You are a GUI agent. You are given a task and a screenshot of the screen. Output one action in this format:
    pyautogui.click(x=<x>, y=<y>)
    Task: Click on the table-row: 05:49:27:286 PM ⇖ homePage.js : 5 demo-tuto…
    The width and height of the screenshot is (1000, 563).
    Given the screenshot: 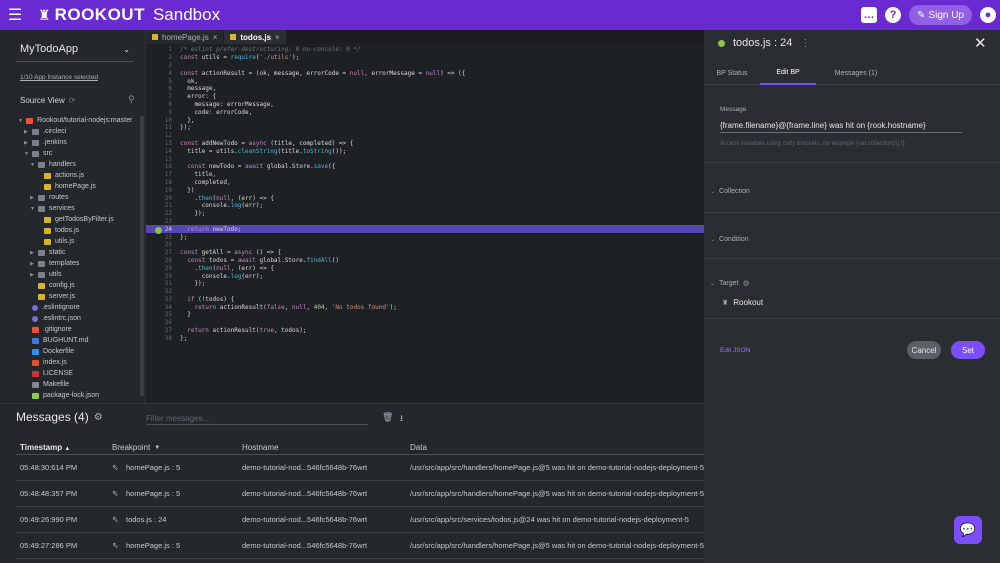 What is the action you would take?
    pyautogui.click(x=360, y=546)
    